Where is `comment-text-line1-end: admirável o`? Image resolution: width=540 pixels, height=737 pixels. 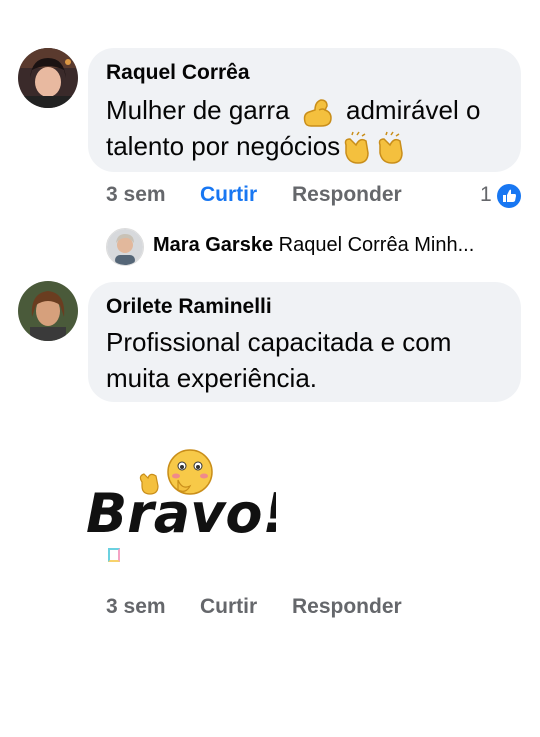
comment-text-line1-end: admirável o is located at coordinates (413, 110).